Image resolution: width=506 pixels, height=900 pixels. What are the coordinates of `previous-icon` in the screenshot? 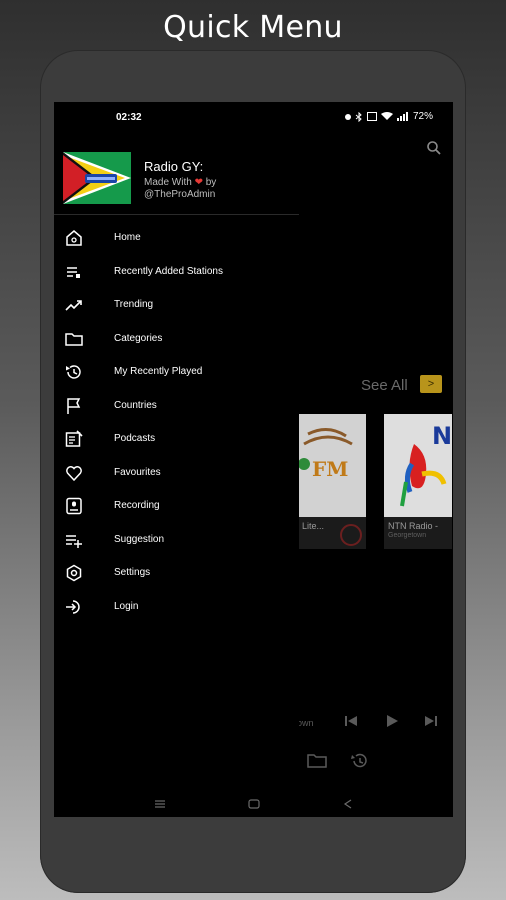 It's located at (351, 721).